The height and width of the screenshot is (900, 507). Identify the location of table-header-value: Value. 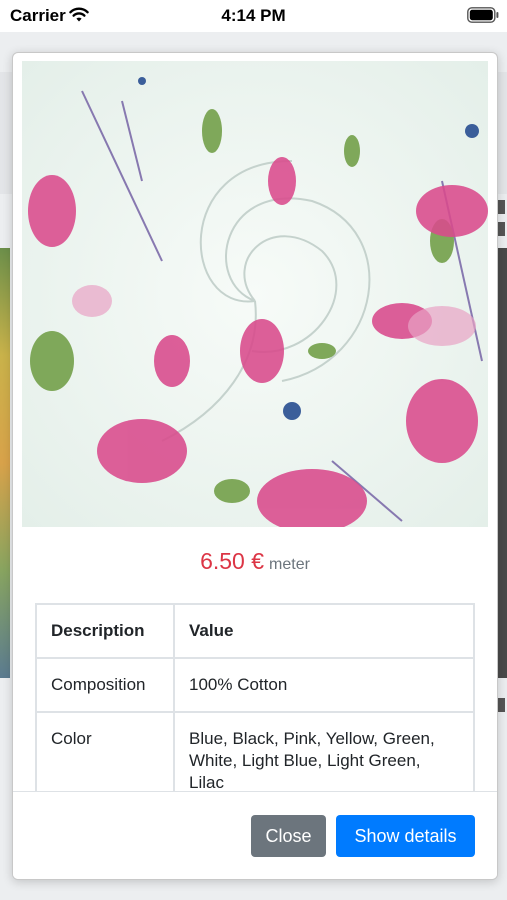
(324, 631).